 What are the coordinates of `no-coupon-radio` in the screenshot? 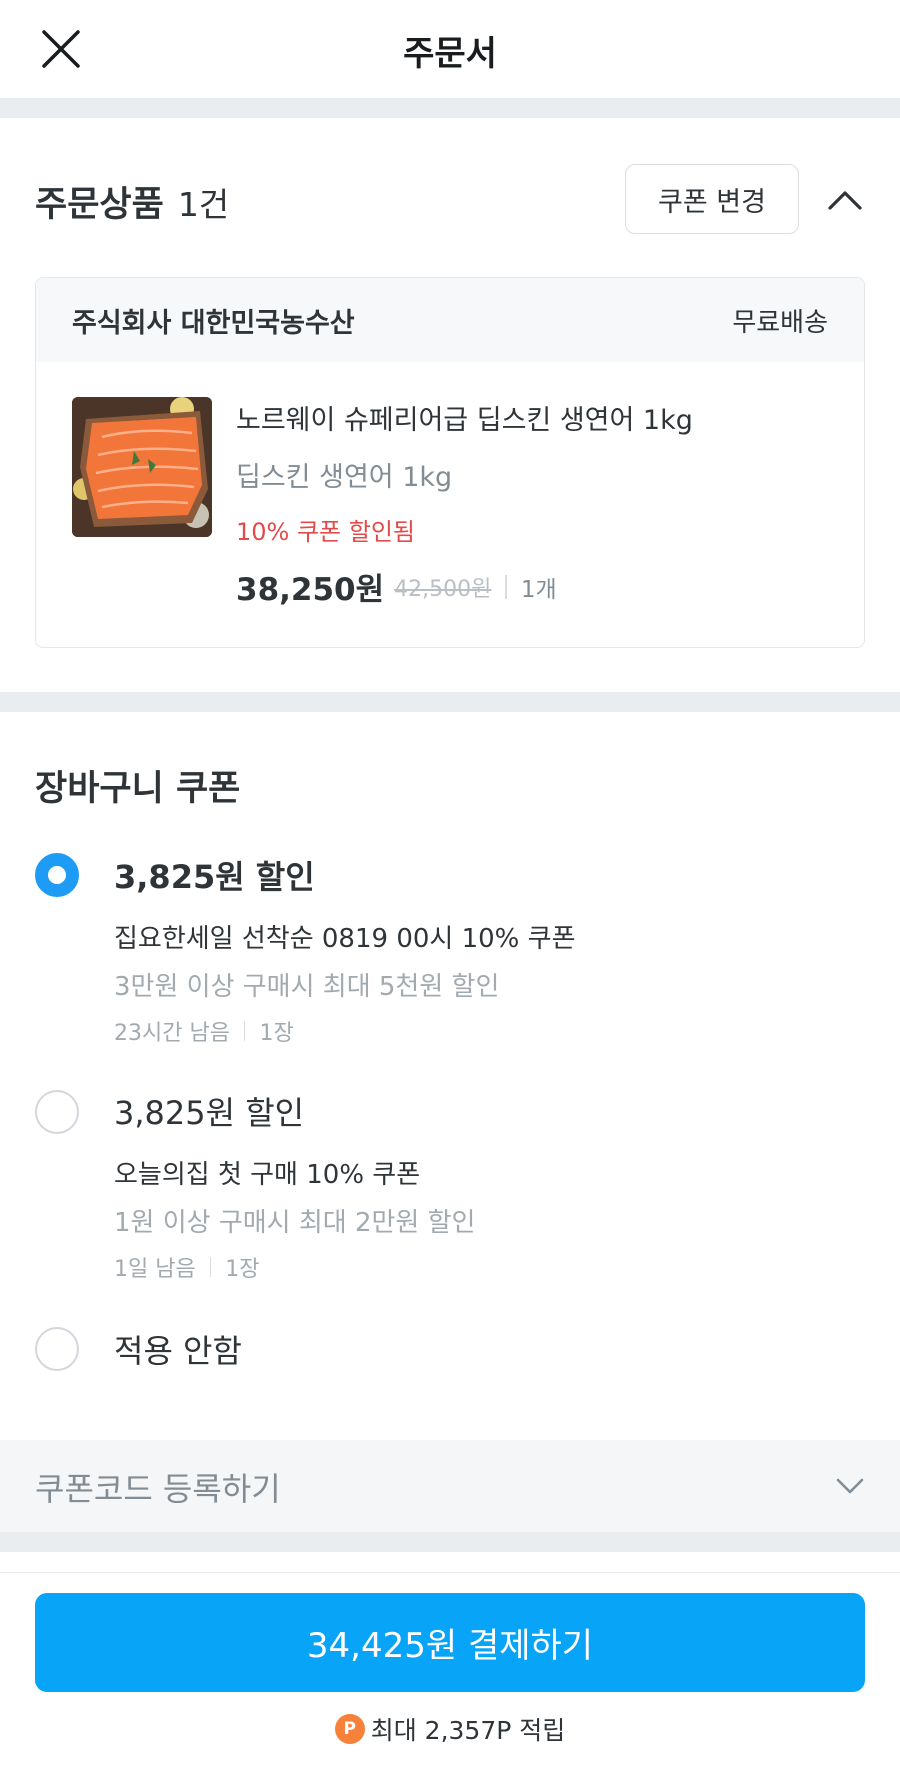 It's located at (57, 1349).